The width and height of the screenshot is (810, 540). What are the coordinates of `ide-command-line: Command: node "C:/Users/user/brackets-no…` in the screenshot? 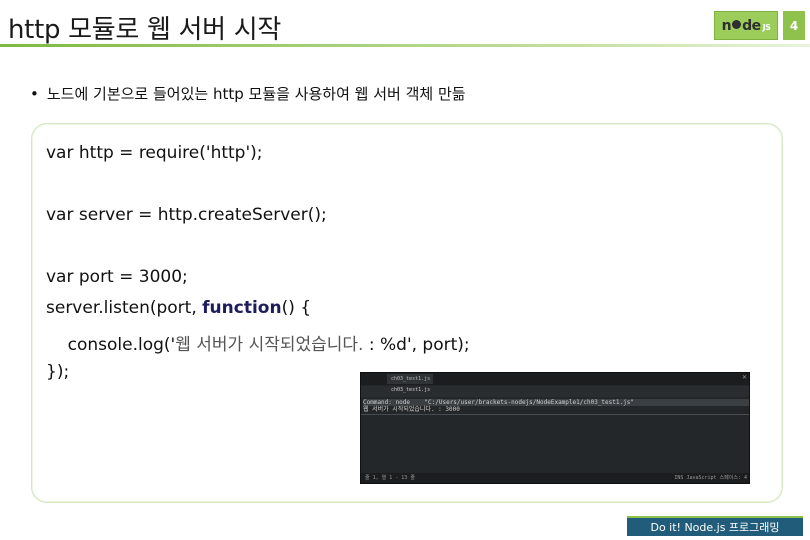 It's located at (556, 402).